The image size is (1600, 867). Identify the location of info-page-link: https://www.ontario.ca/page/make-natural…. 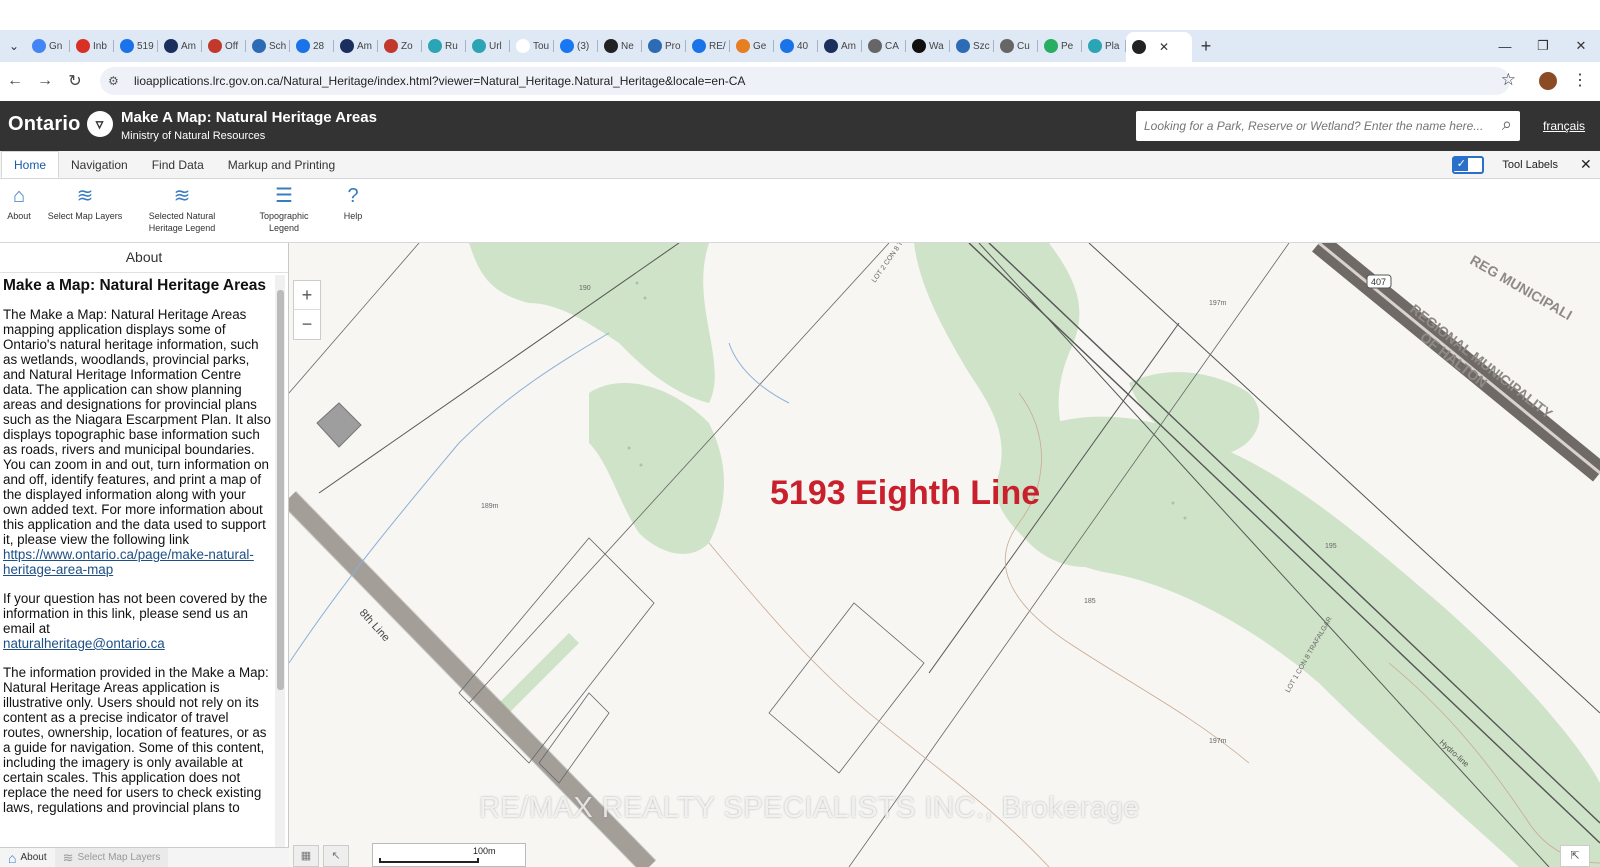
(128, 562).